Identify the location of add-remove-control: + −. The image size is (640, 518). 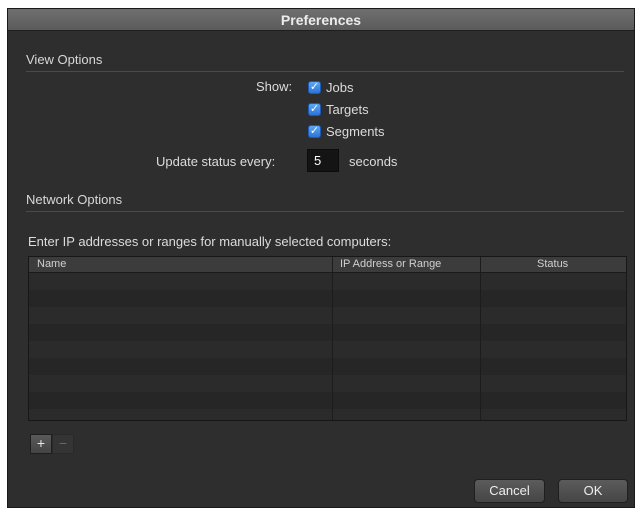
(56, 444).